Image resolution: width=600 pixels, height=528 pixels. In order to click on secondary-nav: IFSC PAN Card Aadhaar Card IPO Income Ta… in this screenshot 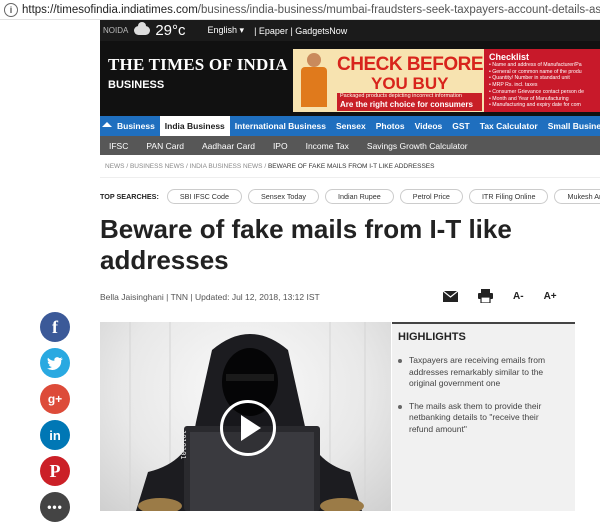, I will do `click(350, 145)`.